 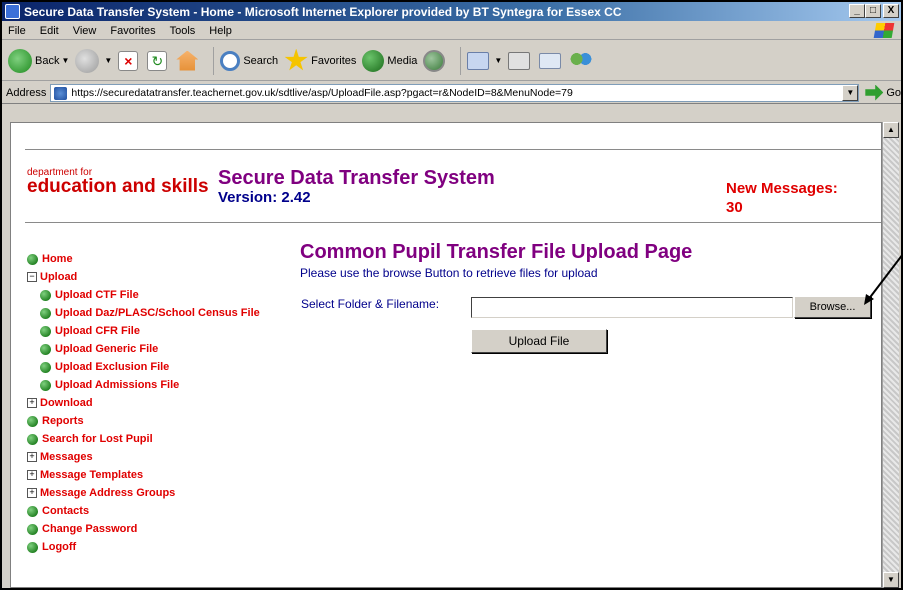 I want to click on stop-button: ×, so click(x=129, y=60).